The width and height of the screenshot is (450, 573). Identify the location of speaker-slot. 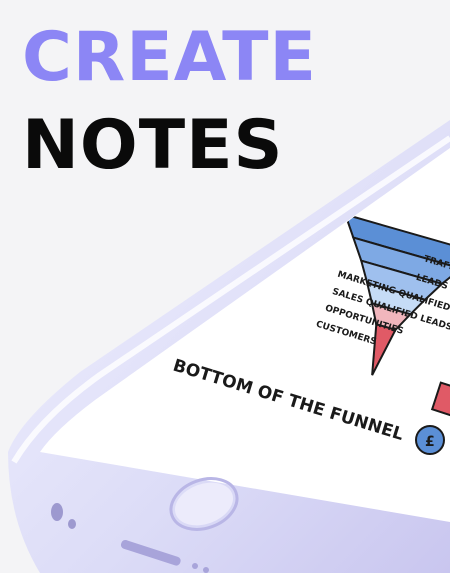
(57, 512).